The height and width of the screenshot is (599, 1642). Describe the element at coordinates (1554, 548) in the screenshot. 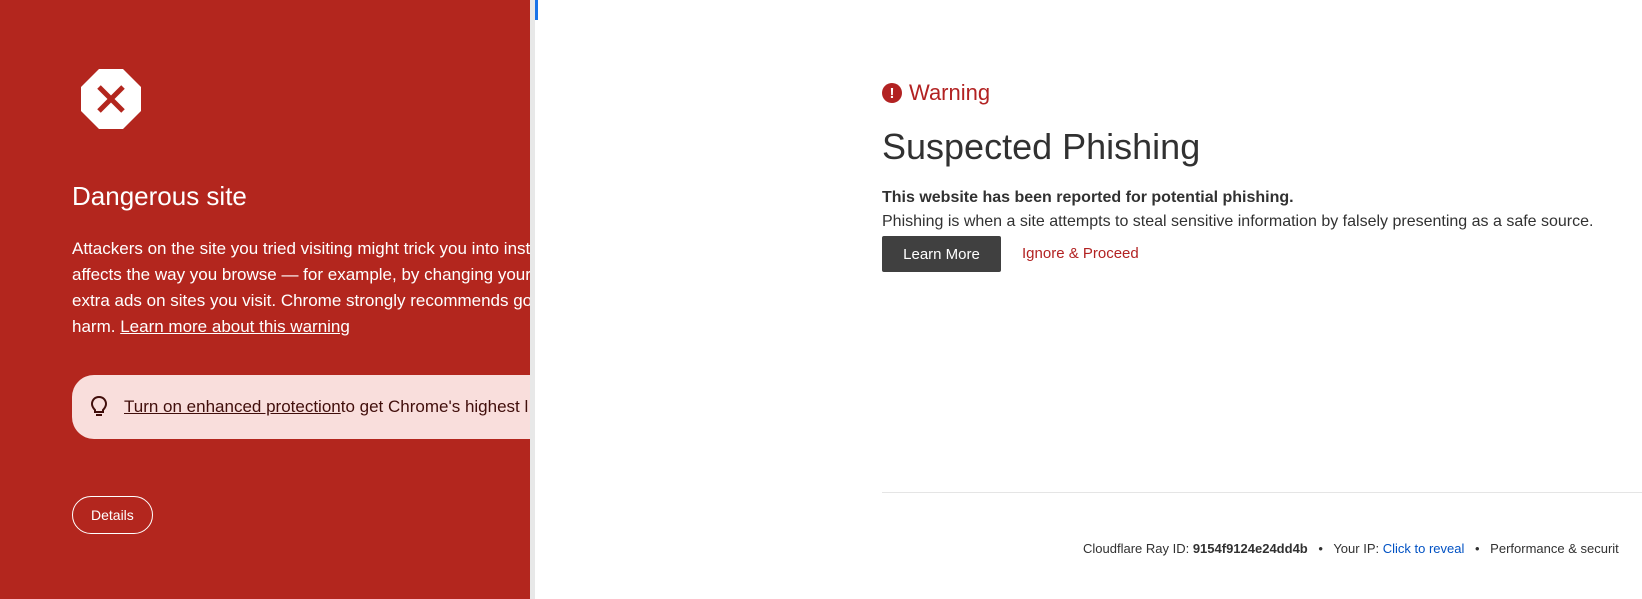

I see `performance-security-text: Performance & securit` at that location.